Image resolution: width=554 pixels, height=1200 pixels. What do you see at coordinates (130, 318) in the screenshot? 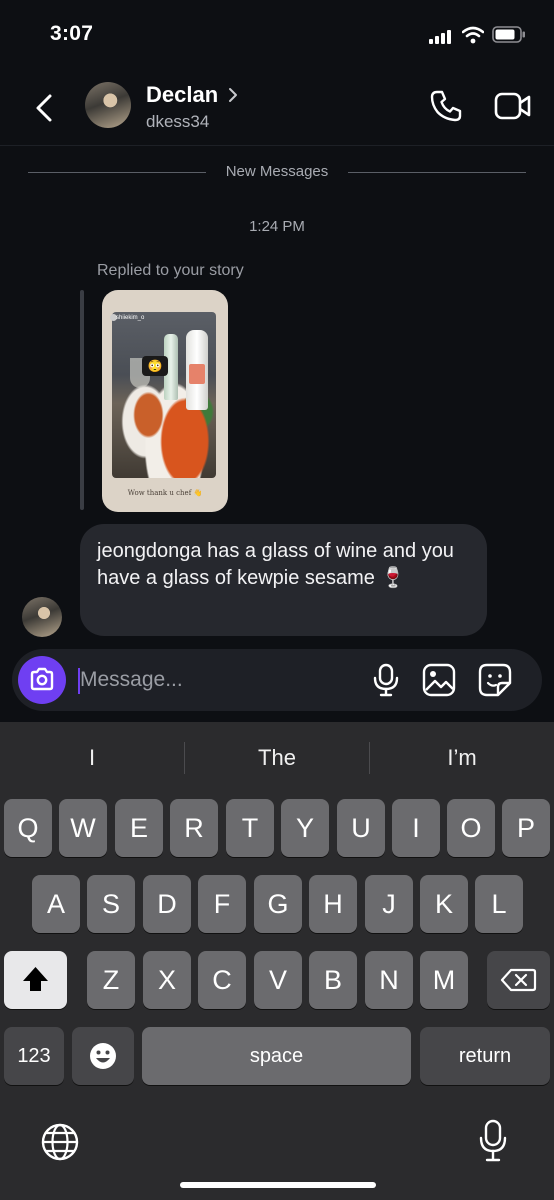
I see `story-username: shiiekim_o` at bounding box center [130, 318].